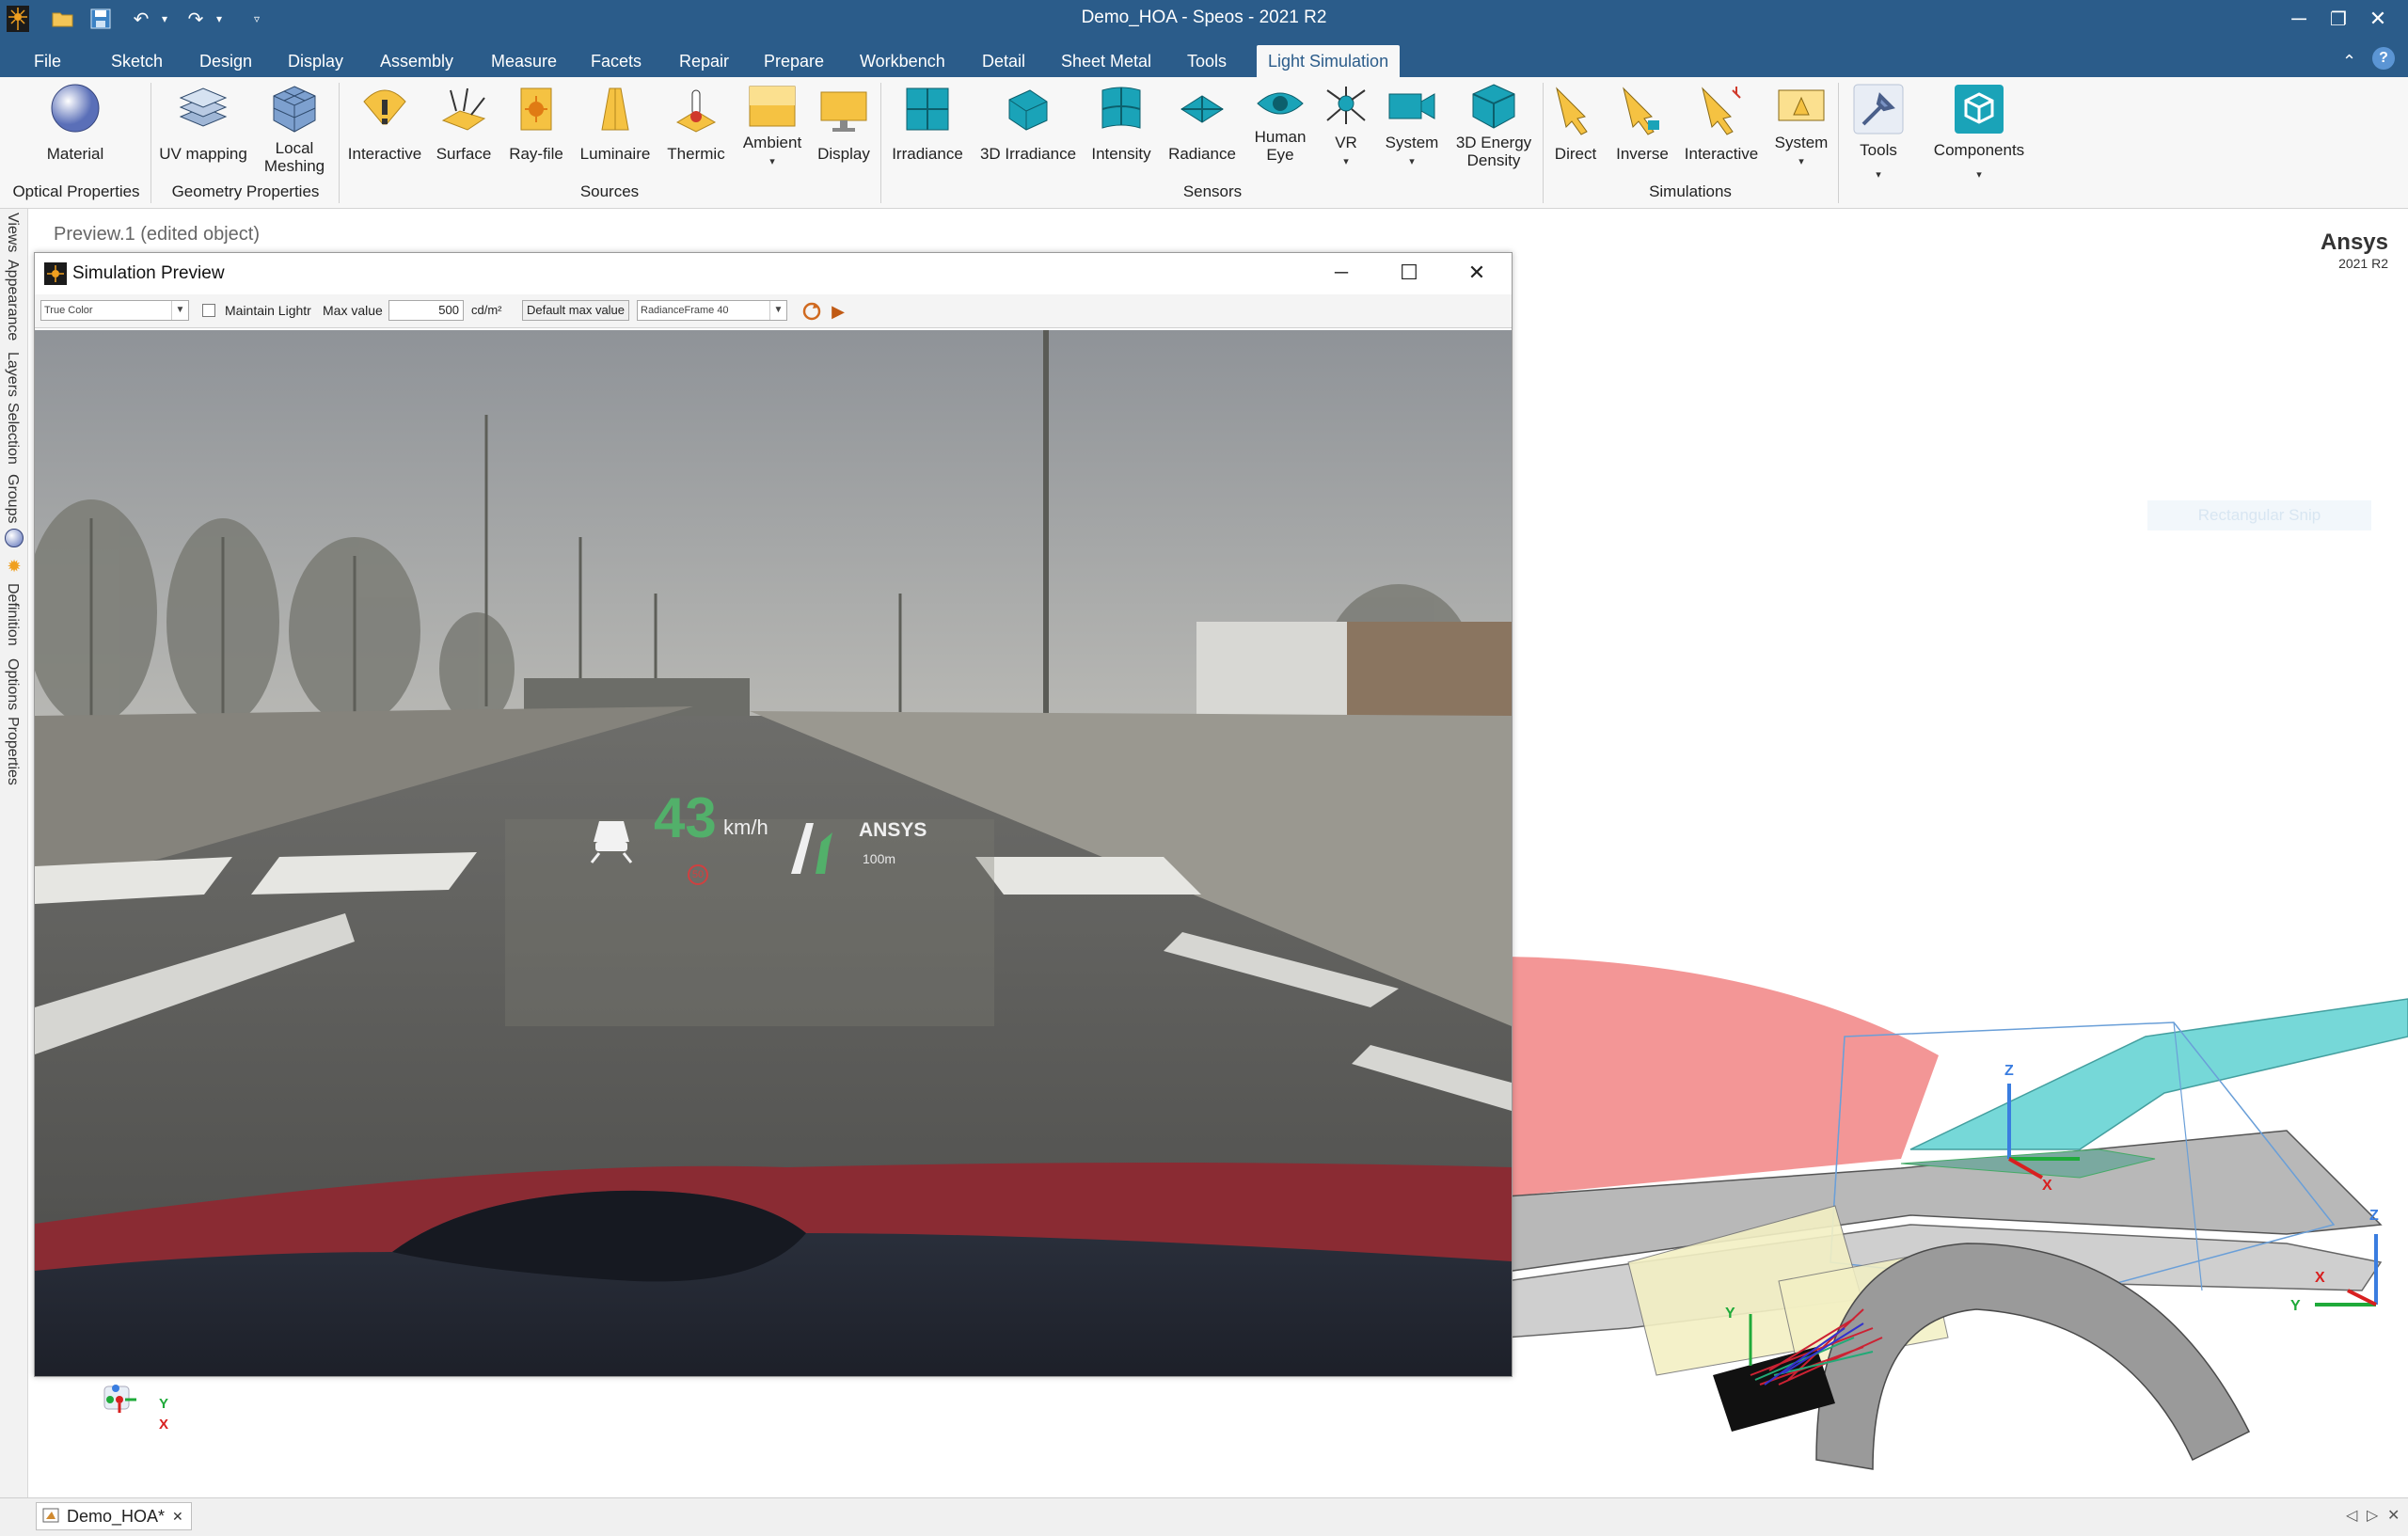 Image resolution: width=2408 pixels, height=1536 pixels. I want to click on ribbon-separator, so click(1839, 143).